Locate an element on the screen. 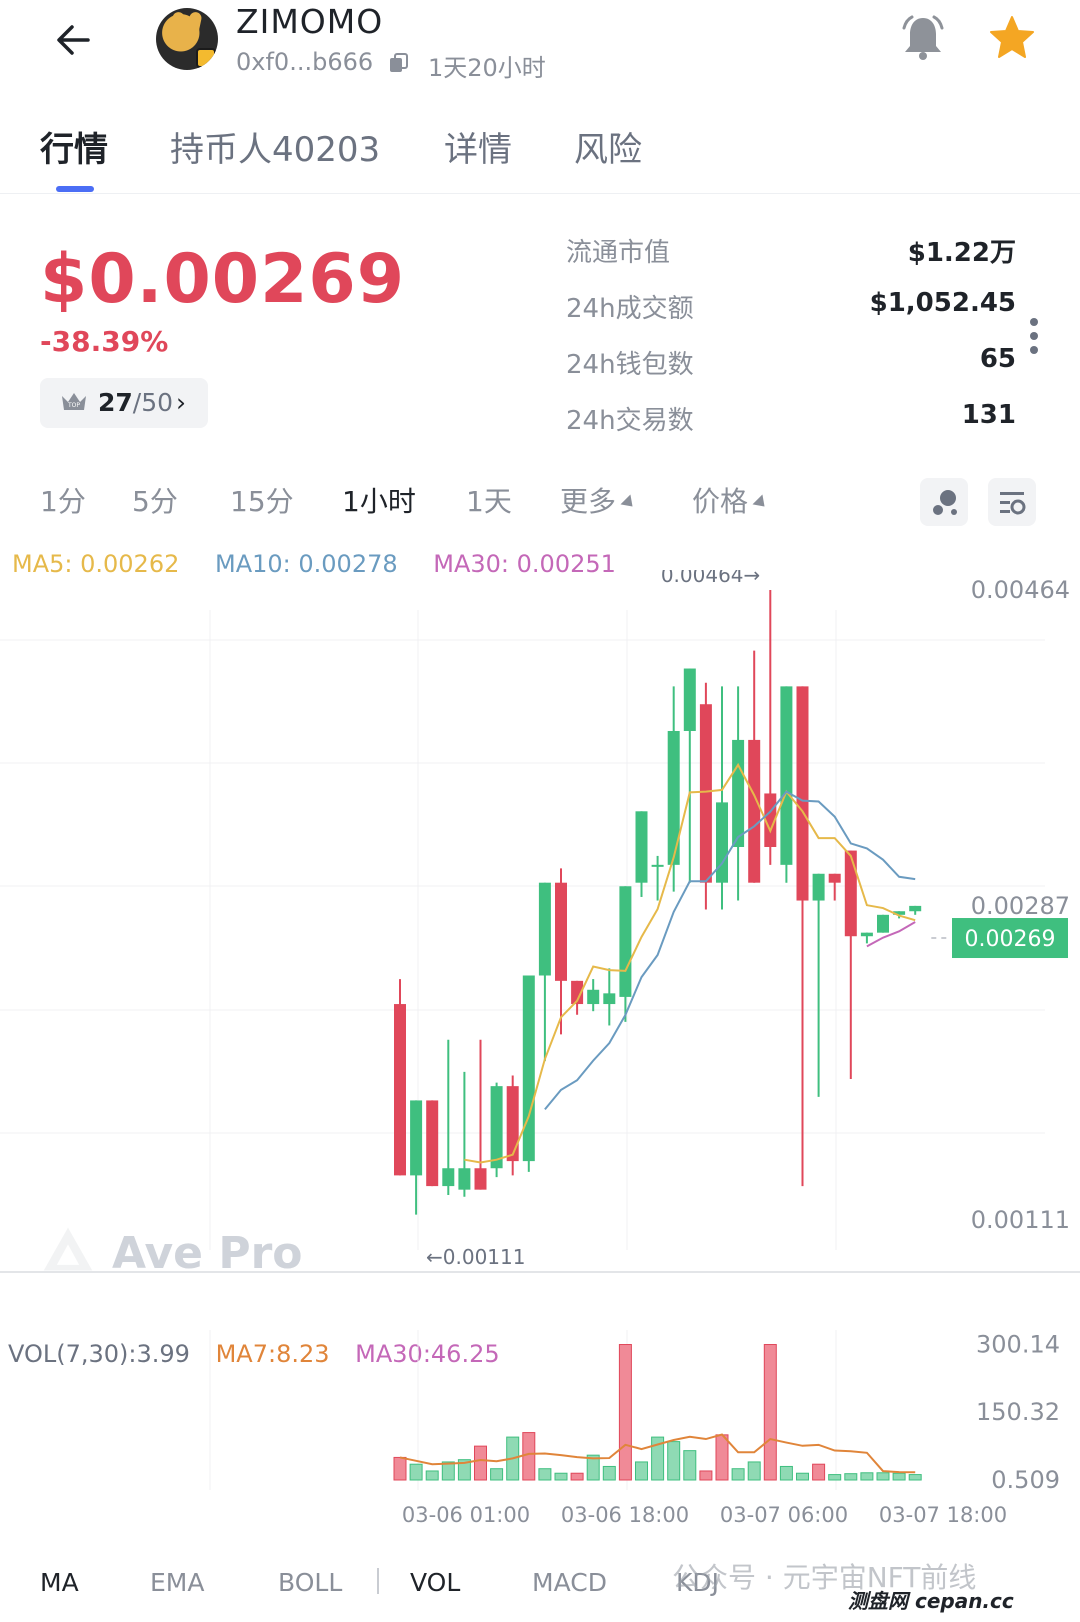 The width and height of the screenshot is (1080, 1622). timeframe-1d: 1天 is located at coordinates (489, 500).